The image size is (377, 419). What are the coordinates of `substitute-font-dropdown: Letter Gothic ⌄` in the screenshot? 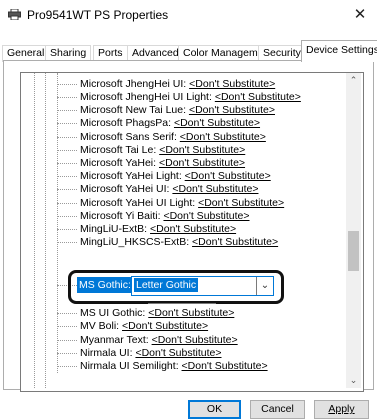 It's located at (202, 286).